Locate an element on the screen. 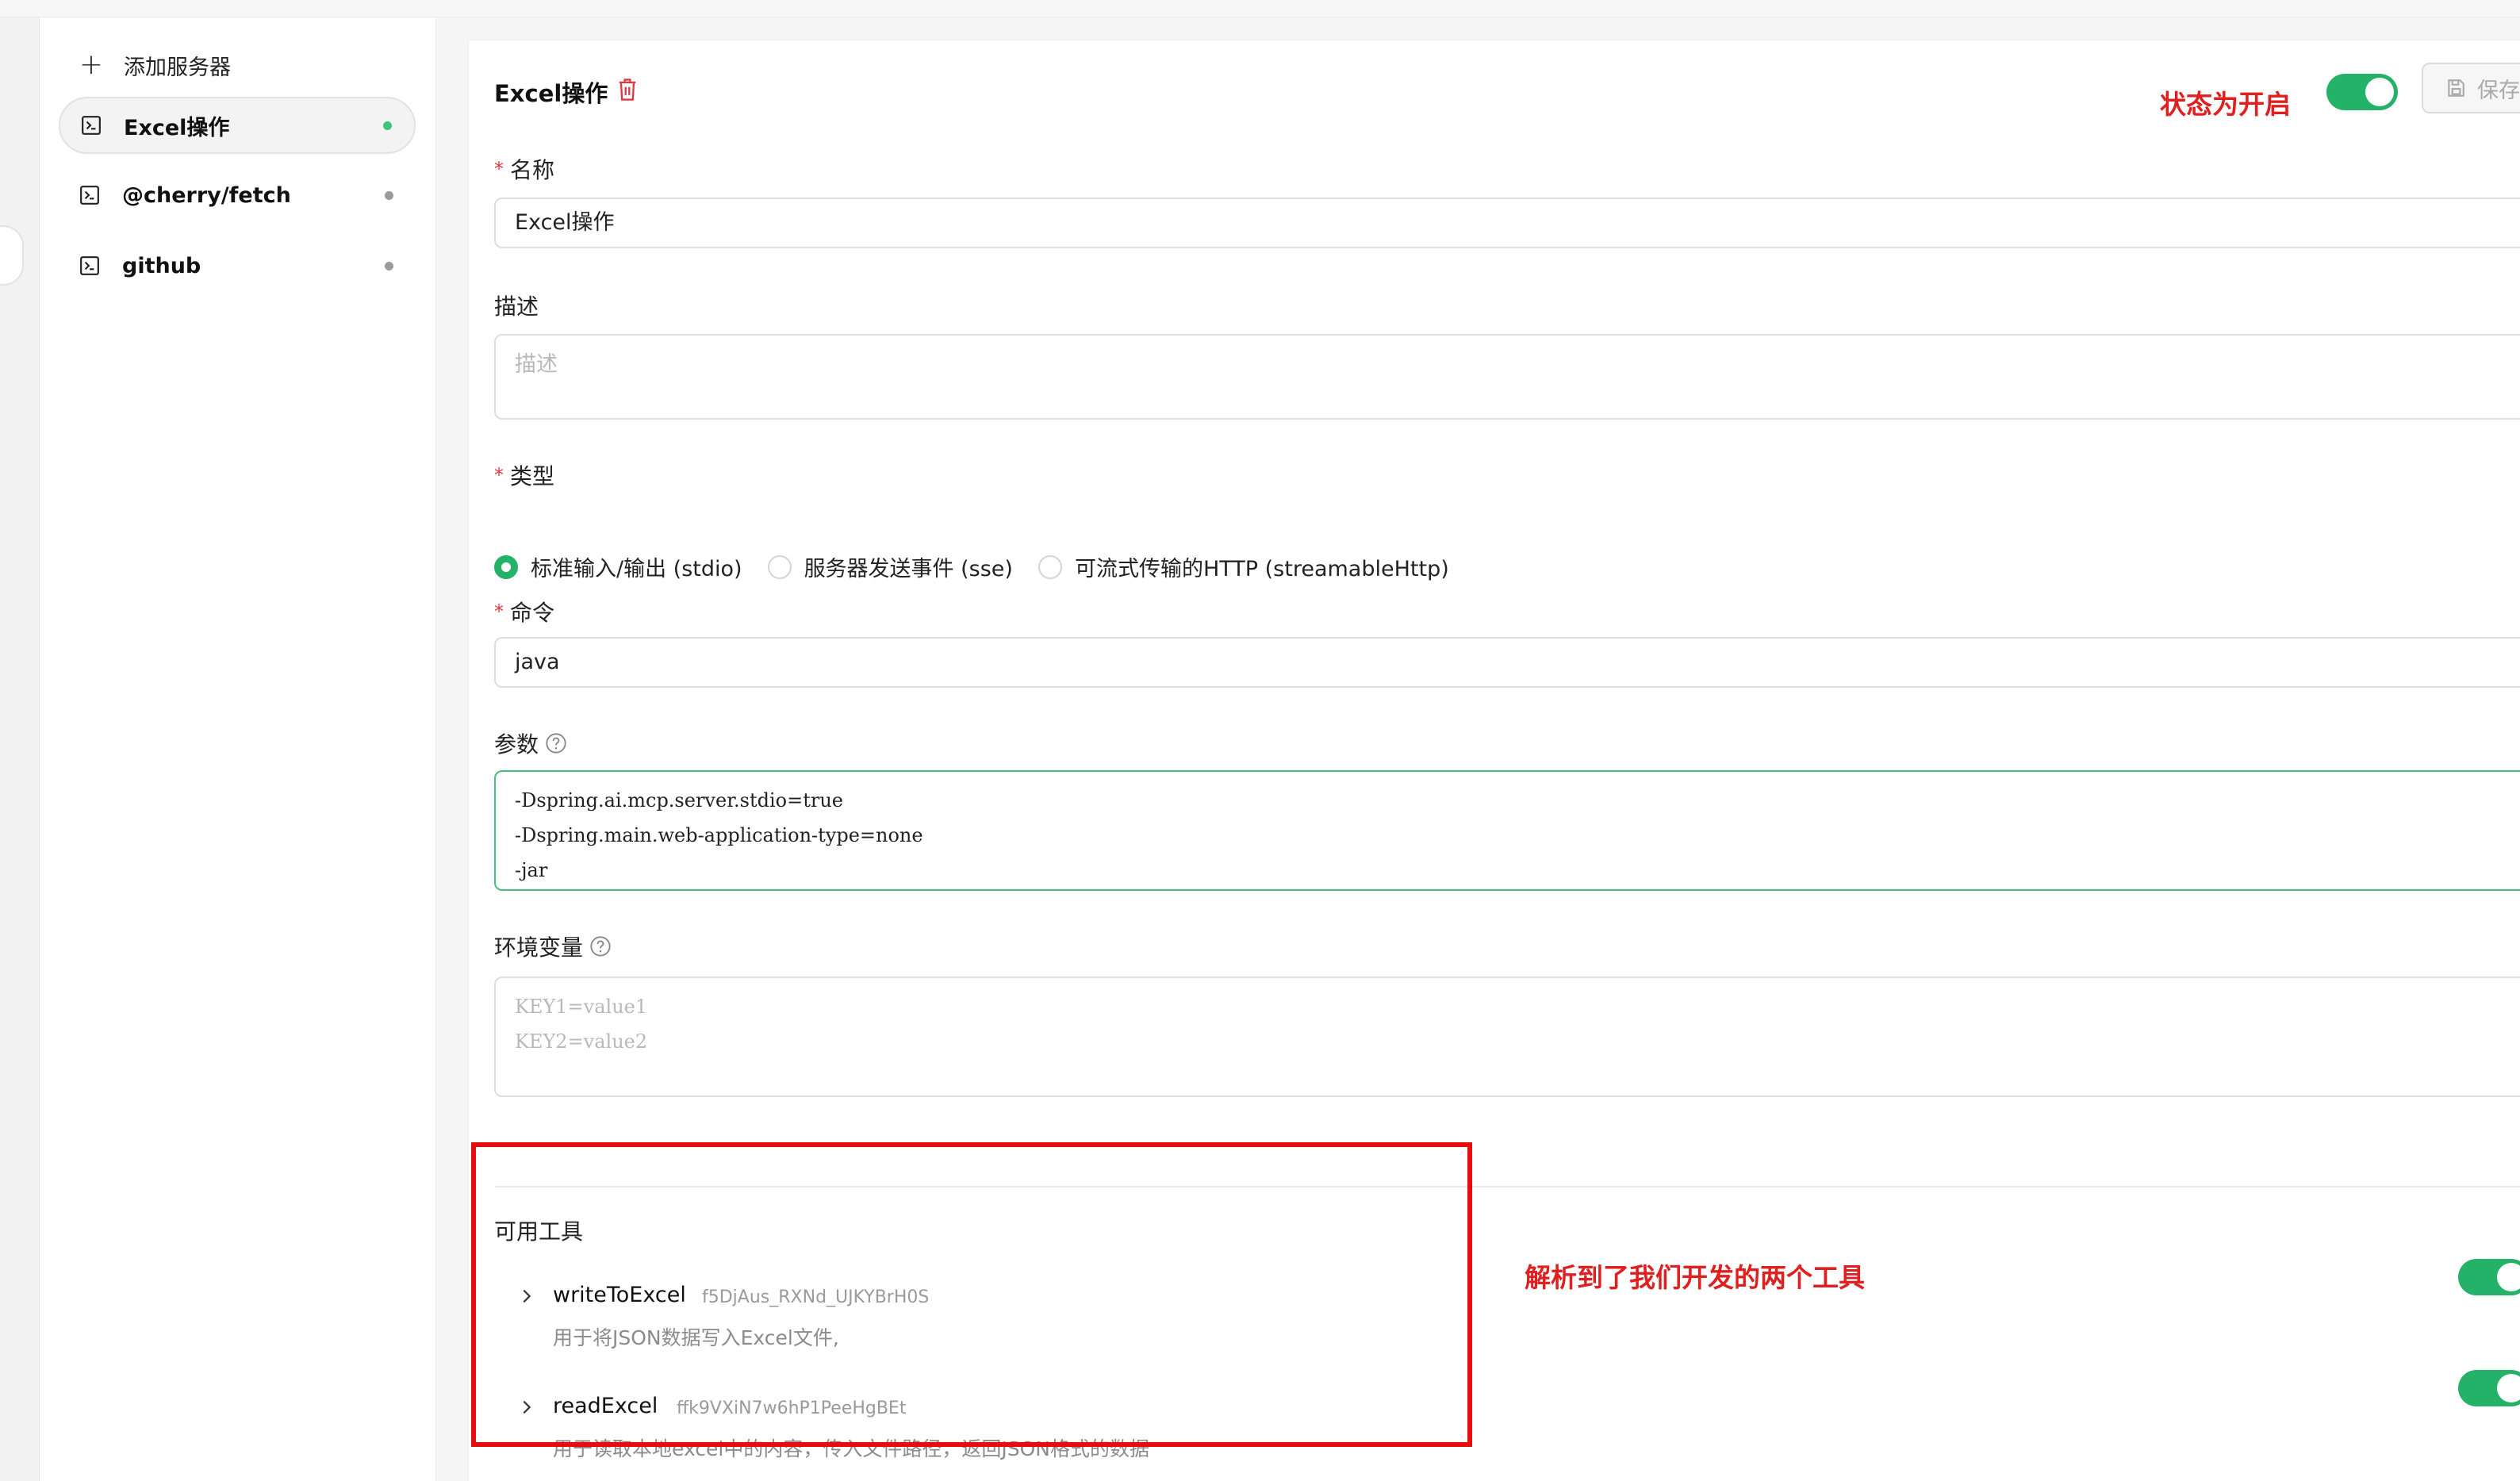 This screenshot has height=1481, width=2520. description-label: 描述 is located at coordinates (516, 305).